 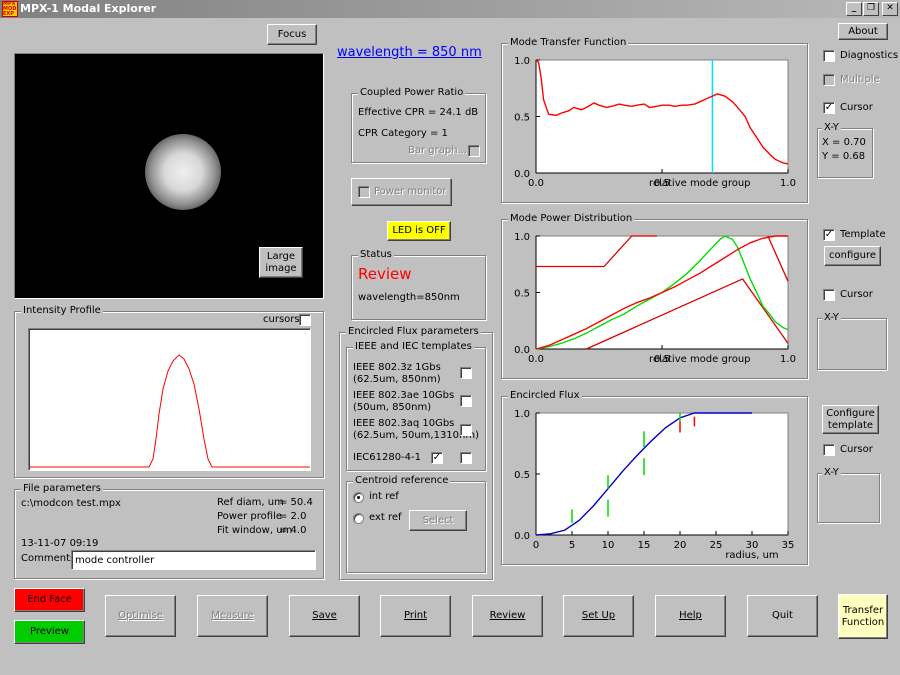 What do you see at coordinates (863, 616) in the screenshot?
I see `transfer-function-button: Transfer Function` at bounding box center [863, 616].